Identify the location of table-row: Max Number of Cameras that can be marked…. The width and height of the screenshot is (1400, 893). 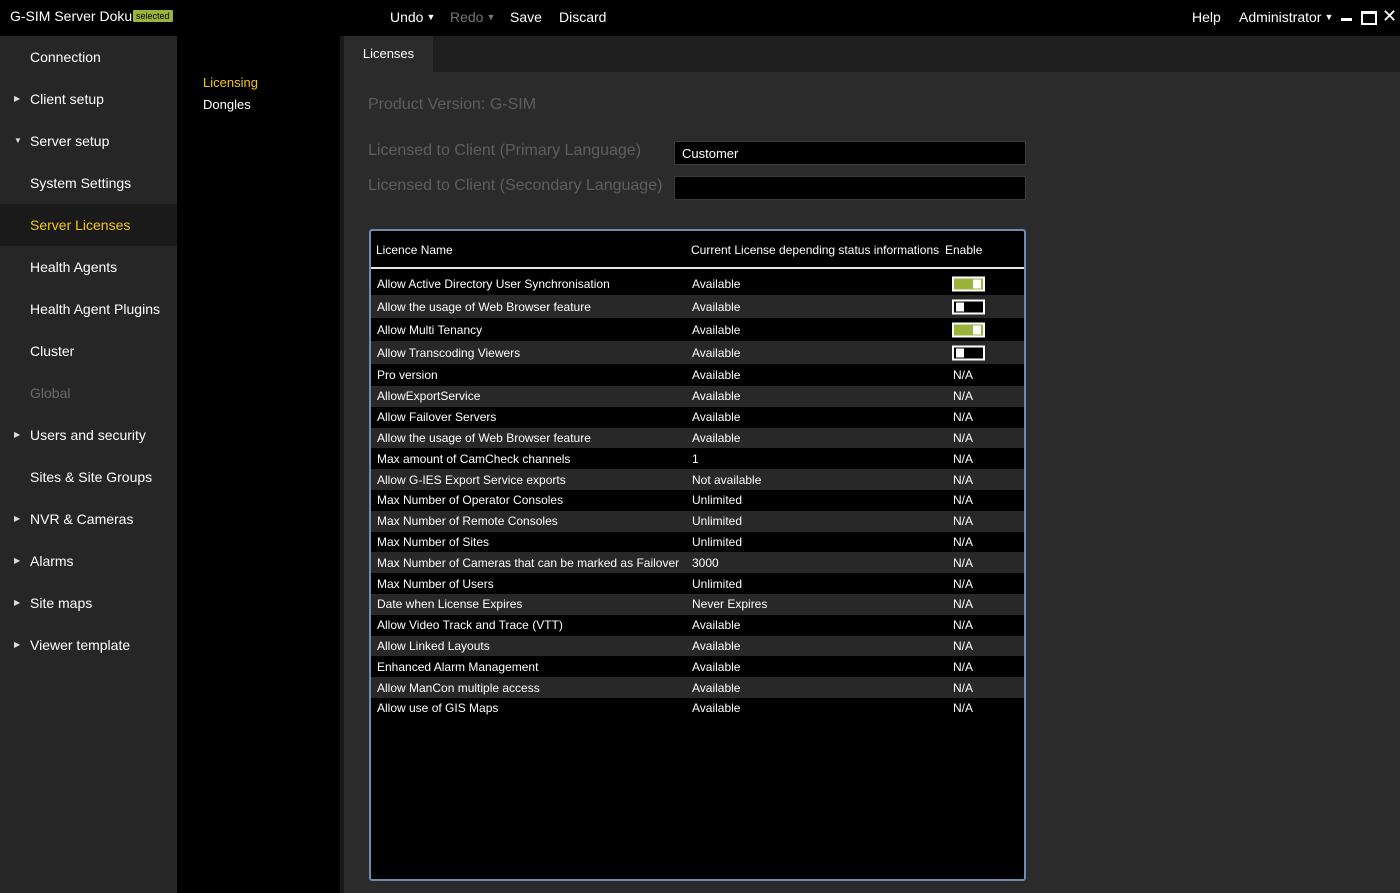
(697, 563).